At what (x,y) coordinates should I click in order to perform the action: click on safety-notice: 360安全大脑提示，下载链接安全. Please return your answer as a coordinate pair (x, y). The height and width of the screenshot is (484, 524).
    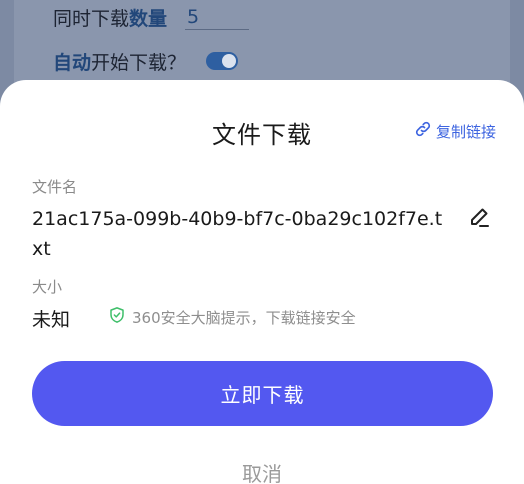
    Looking at the image, I should click on (232, 317).